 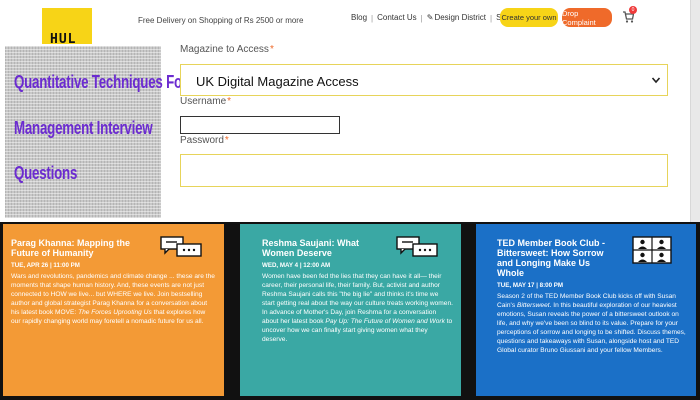 I want to click on magazine-selected-value: UK Digital Magazine Access, so click(x=277, y=81).